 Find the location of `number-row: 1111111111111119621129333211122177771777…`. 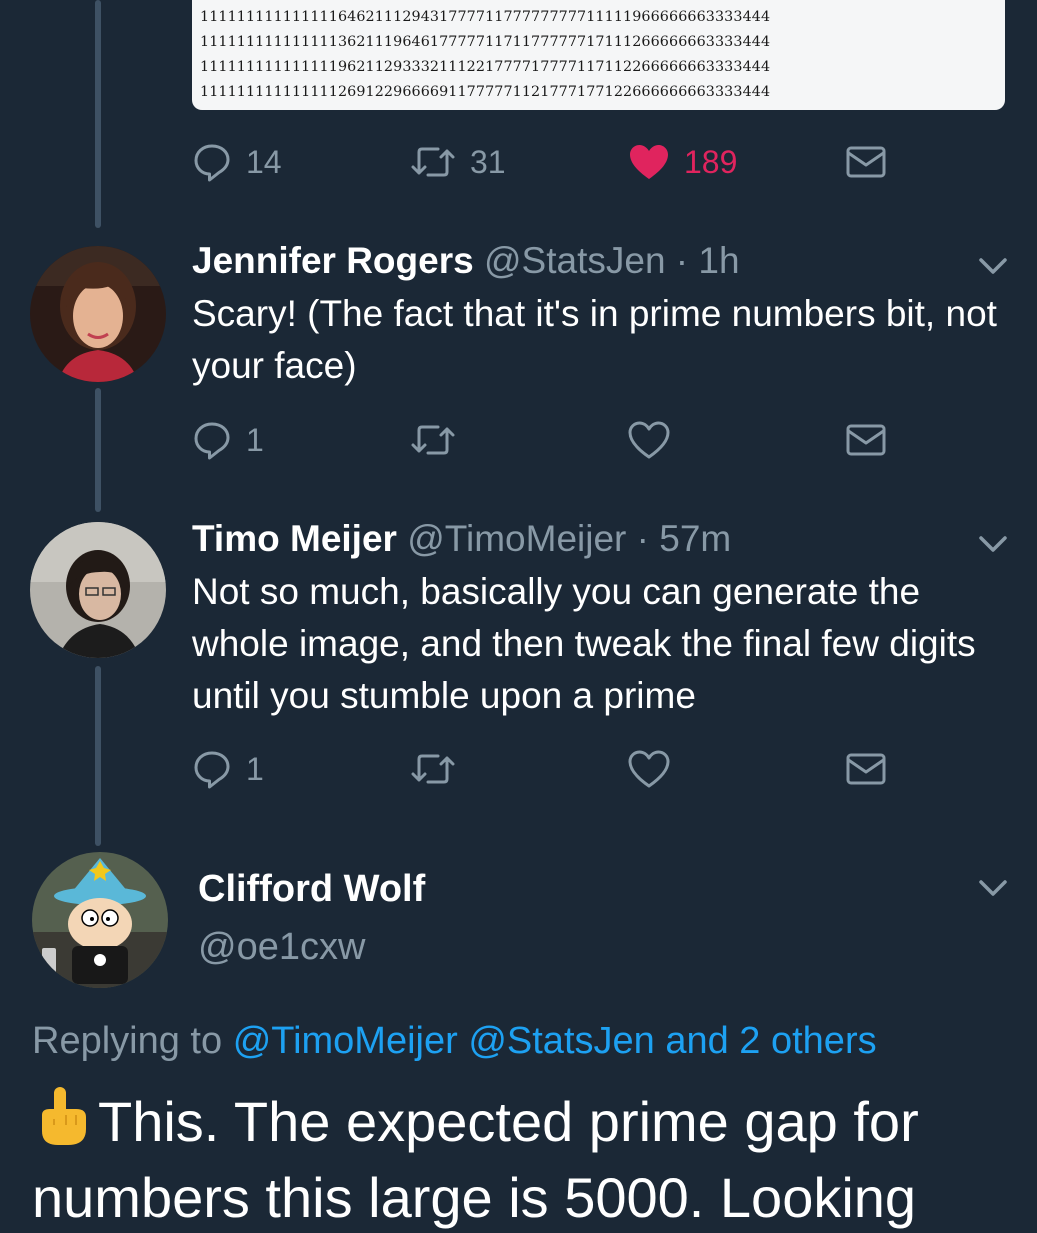

number-row: 1111111111111119621129333211122177771777… is located at coordinates (485, 67).